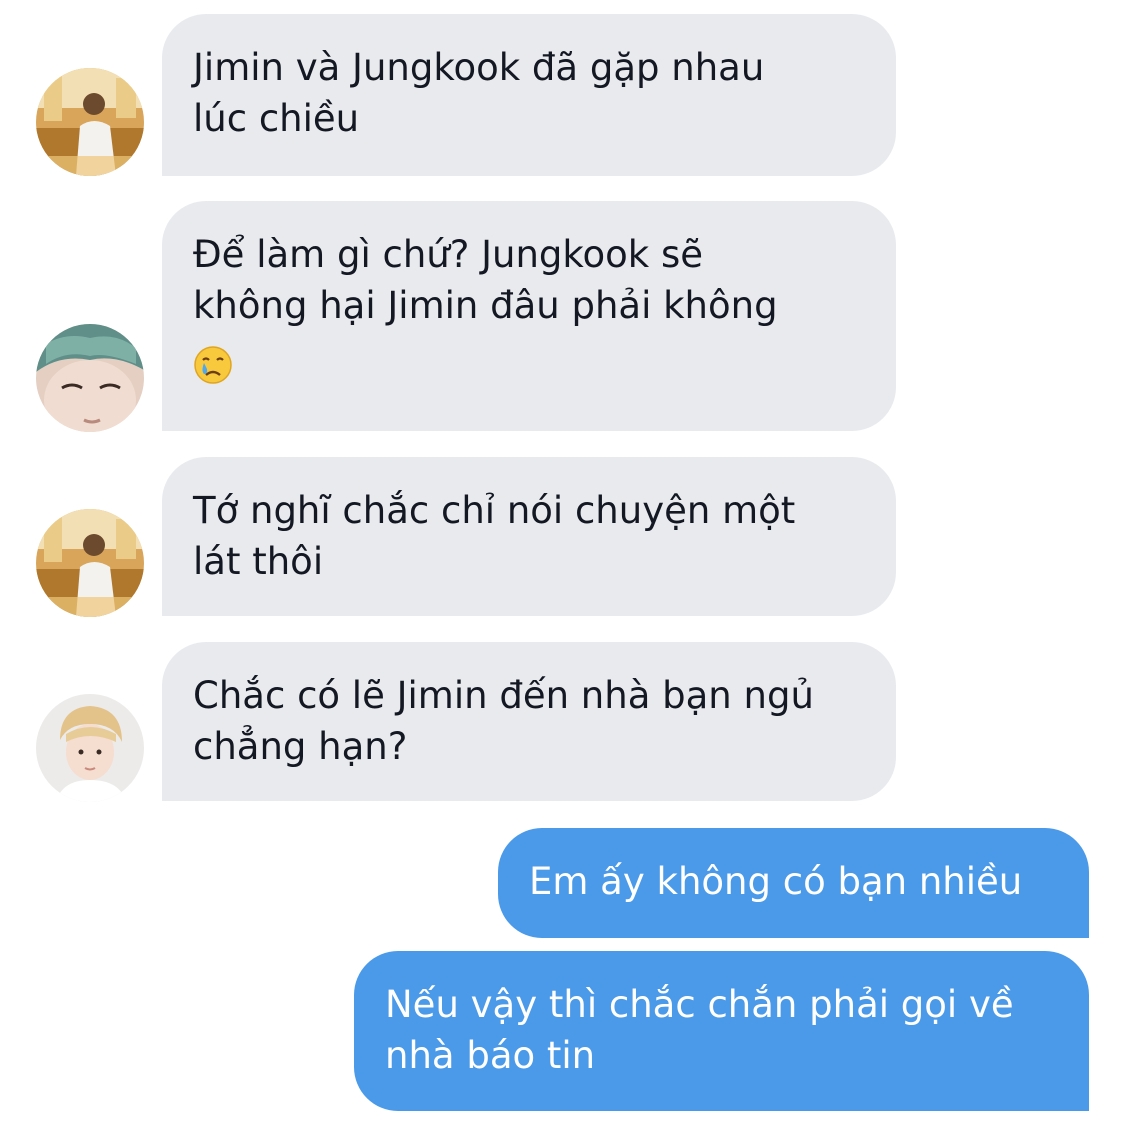  I want to click on message-text: Jimin và Jungkook đã gặp nhau, so click(479, 67).